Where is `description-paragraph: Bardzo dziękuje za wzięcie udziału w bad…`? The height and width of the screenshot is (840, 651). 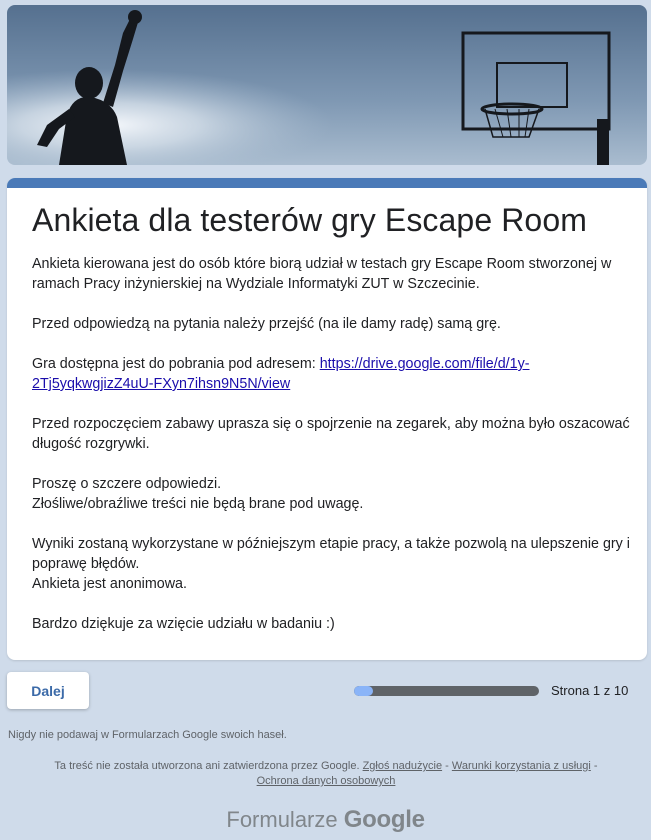 description-paragraph: Bardzo dziękuje za wzięcie udziału w bad… is located at coordinates (183, 624).